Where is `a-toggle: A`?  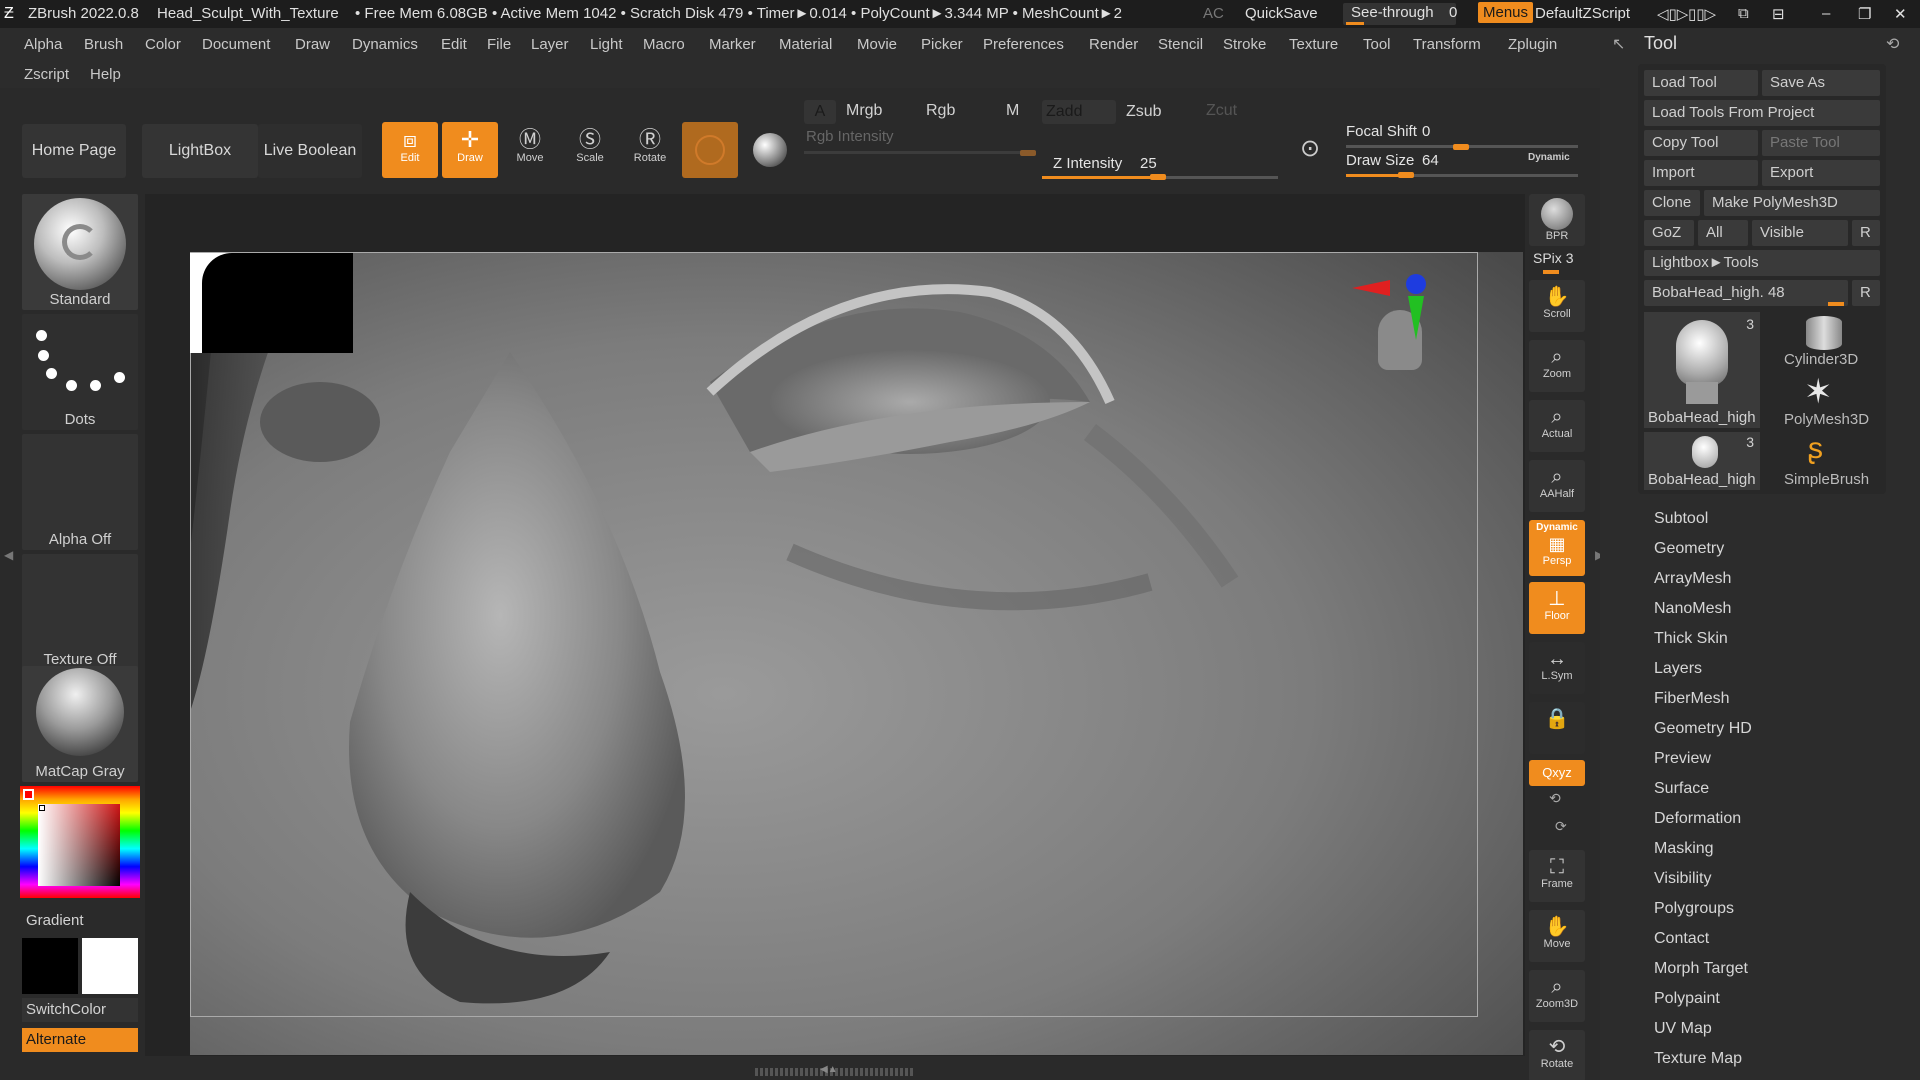 a-toggle: A is located at coordinates (820, 112).